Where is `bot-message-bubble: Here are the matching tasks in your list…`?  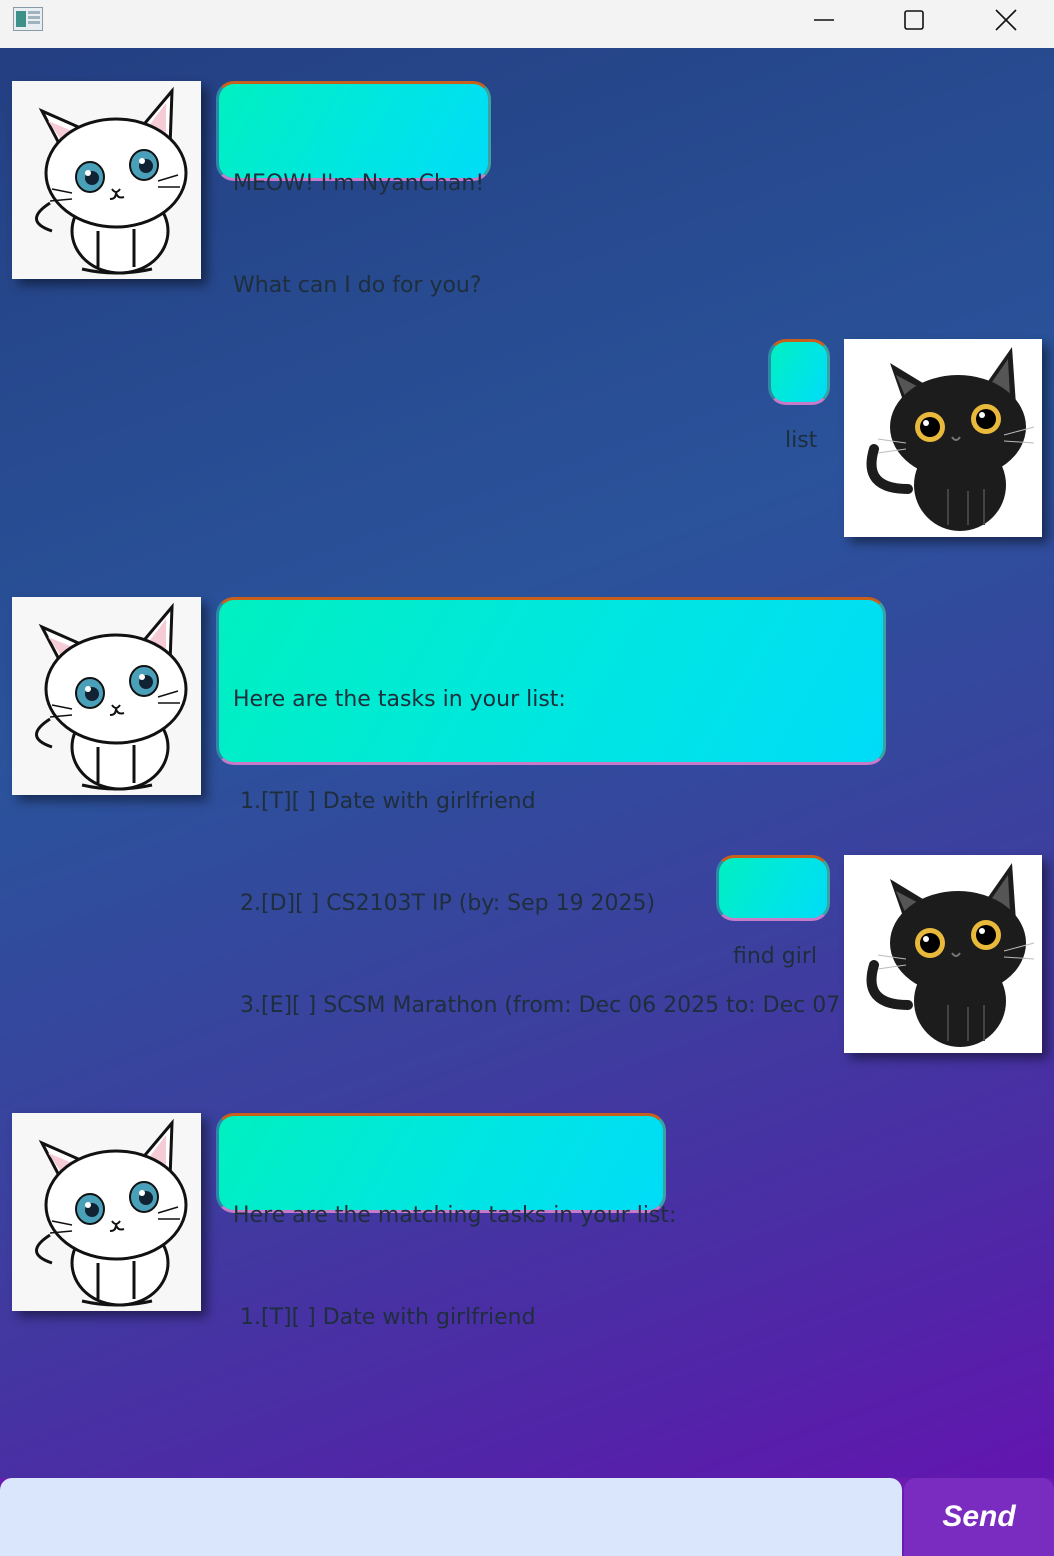 bot-message-bubble: Here are the matching tasks in your list… is located at coordinates (446, 1221).